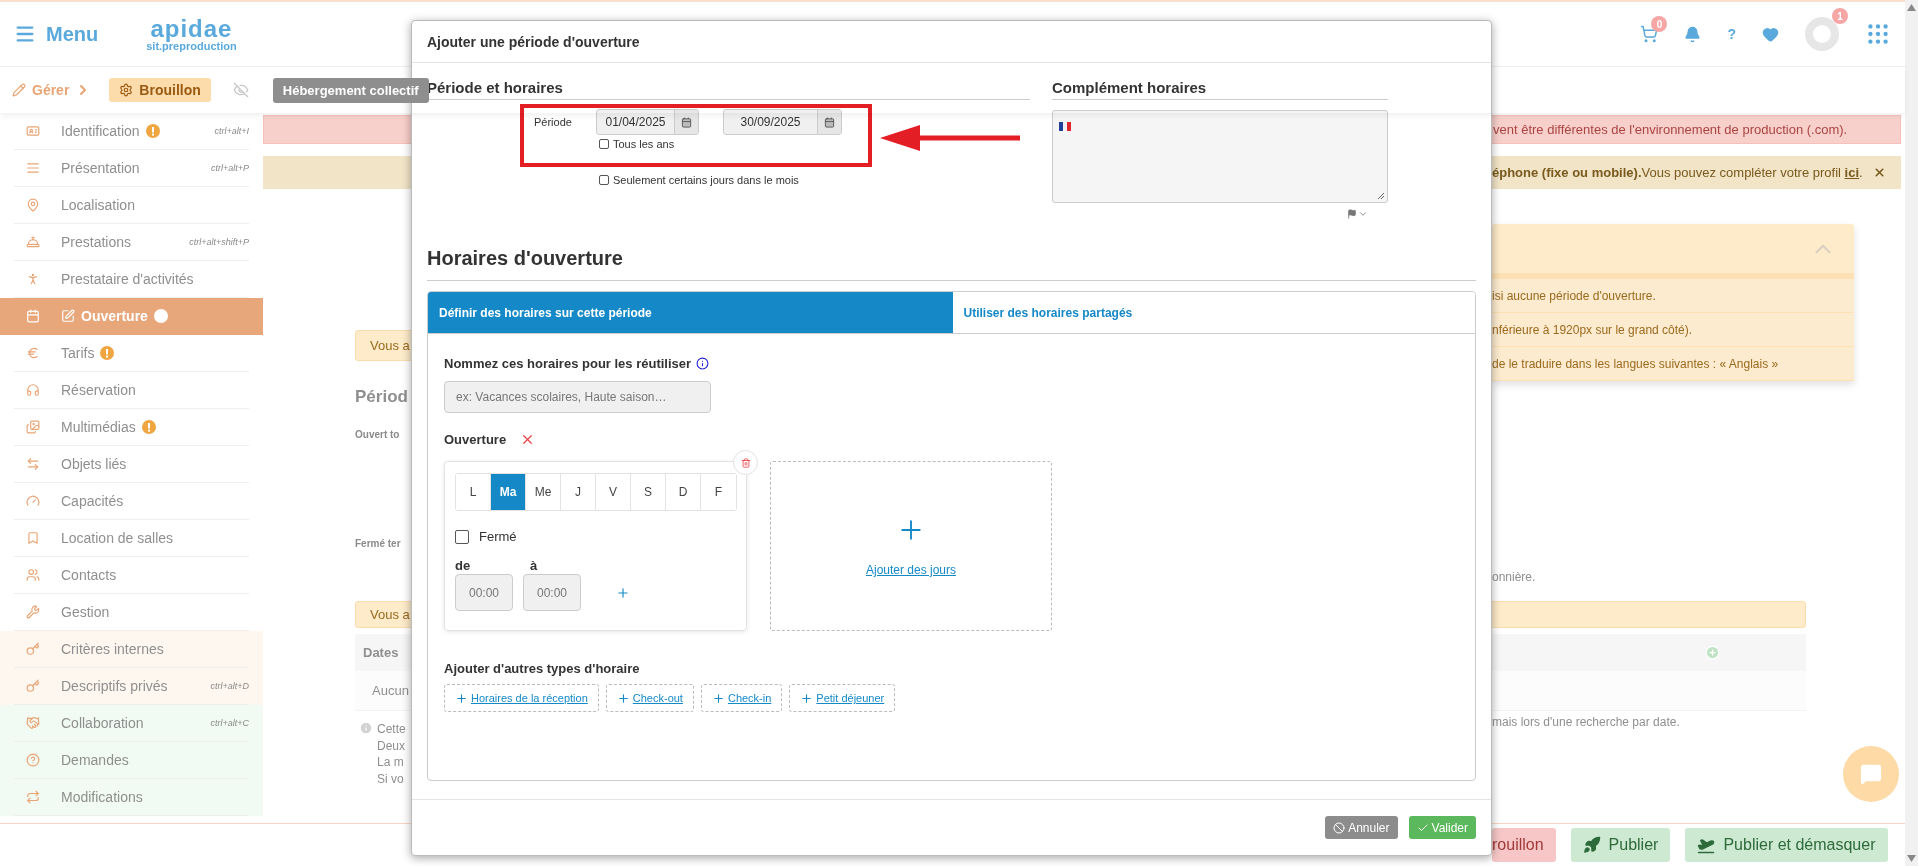 The image size is (1918, 866). I want to click on add-hours-type-button: Horaires de la réception, so click(521, 698).